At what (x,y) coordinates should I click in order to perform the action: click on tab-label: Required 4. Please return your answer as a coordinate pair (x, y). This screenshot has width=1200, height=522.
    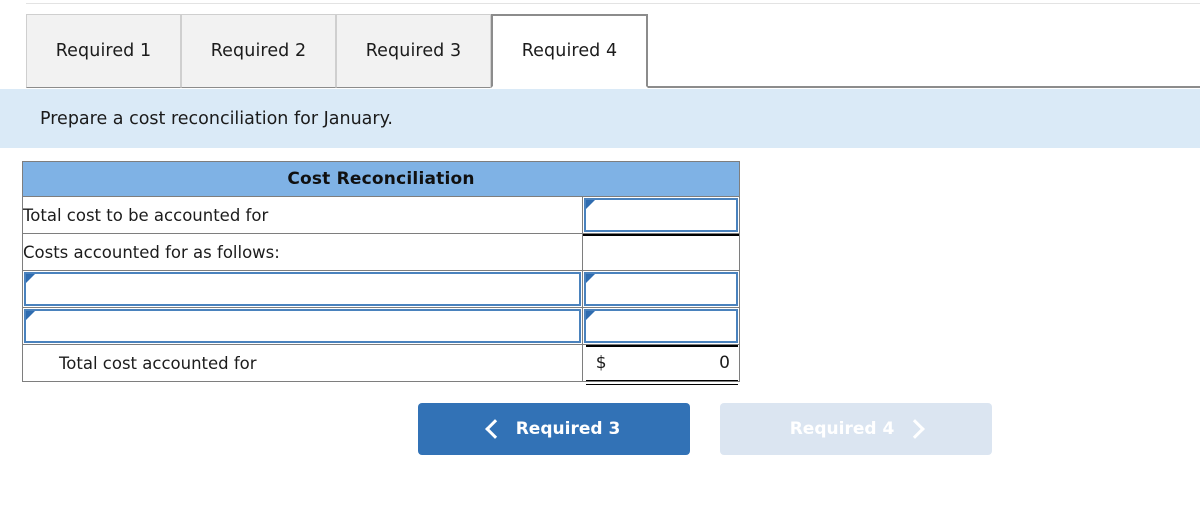
    Looking at the image, I should click on (569, 51).